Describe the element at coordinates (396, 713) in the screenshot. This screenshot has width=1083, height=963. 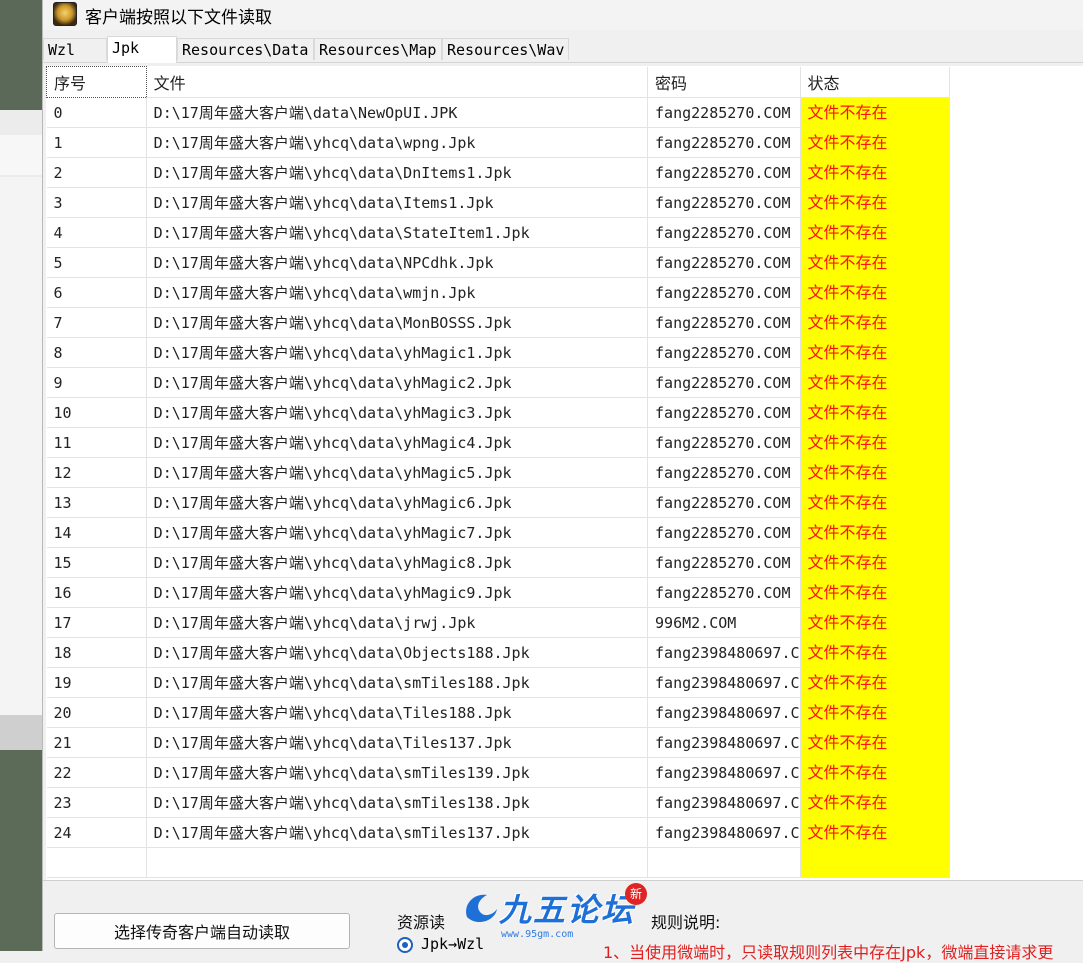
I see `cell-file: D:\17周年盛大客户端\yhcq\data\Tiles188.Jpk` at that location.